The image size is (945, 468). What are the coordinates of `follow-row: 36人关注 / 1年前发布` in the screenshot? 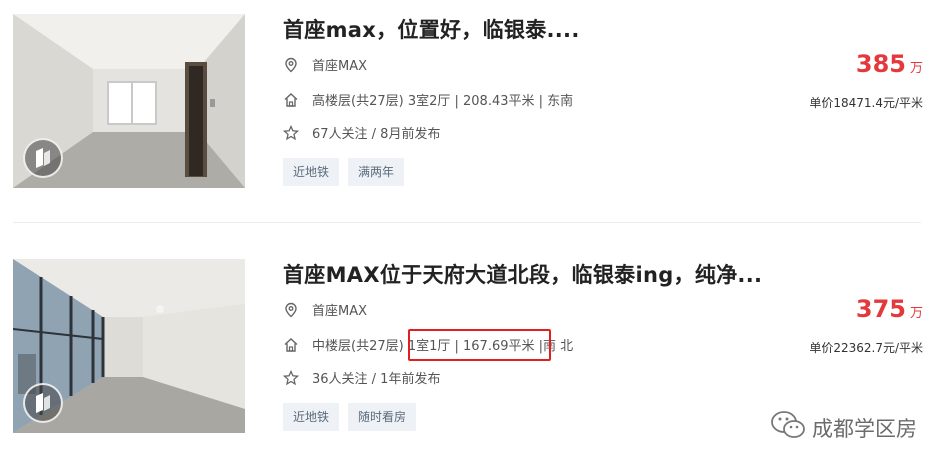 It's located at (361, 377).